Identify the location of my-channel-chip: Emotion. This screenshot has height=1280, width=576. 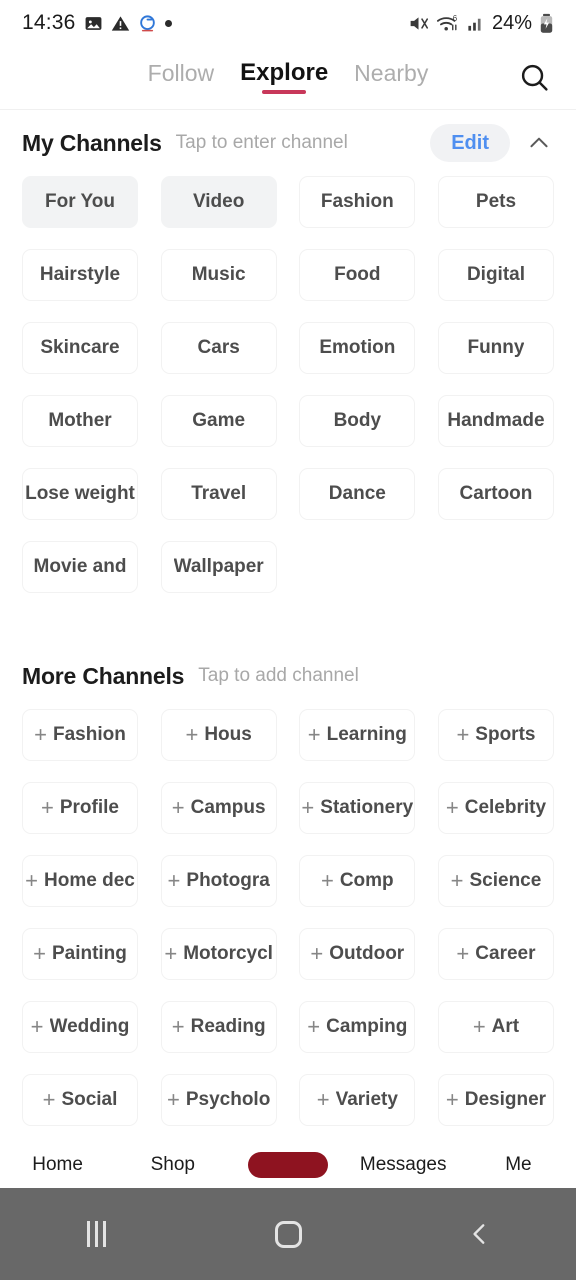
(357, 348).